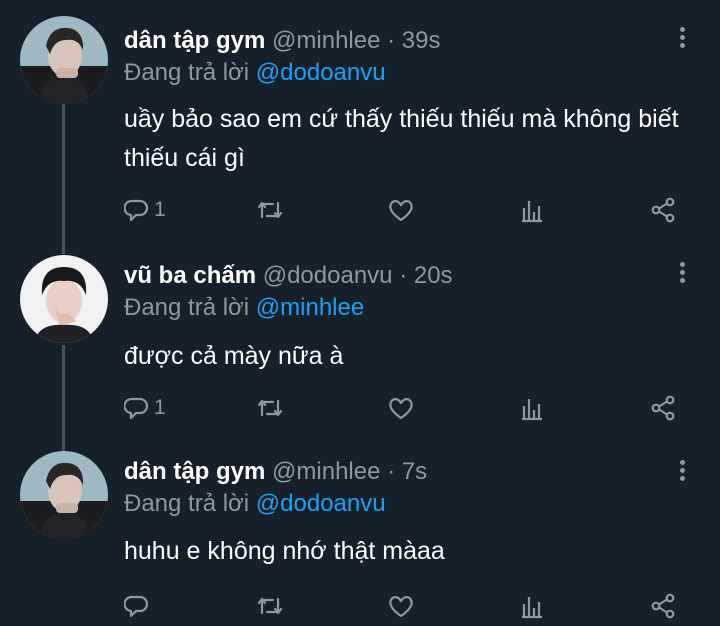 Image resolution: width=720 pixels, height=626 pixels. I want to click on tweet-header: dân tập gym @minhlee · 7s, so click(275, 472).